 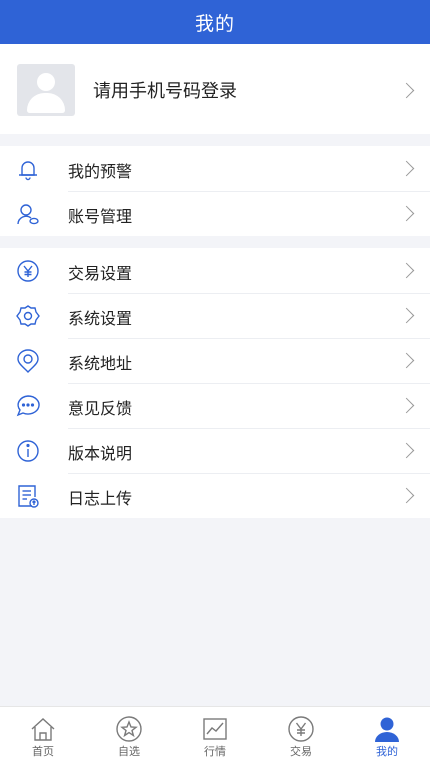 What do you see at coordinates (387, 729) in the screenshot?
I see `person-icon` at bounding box center [387, 729].